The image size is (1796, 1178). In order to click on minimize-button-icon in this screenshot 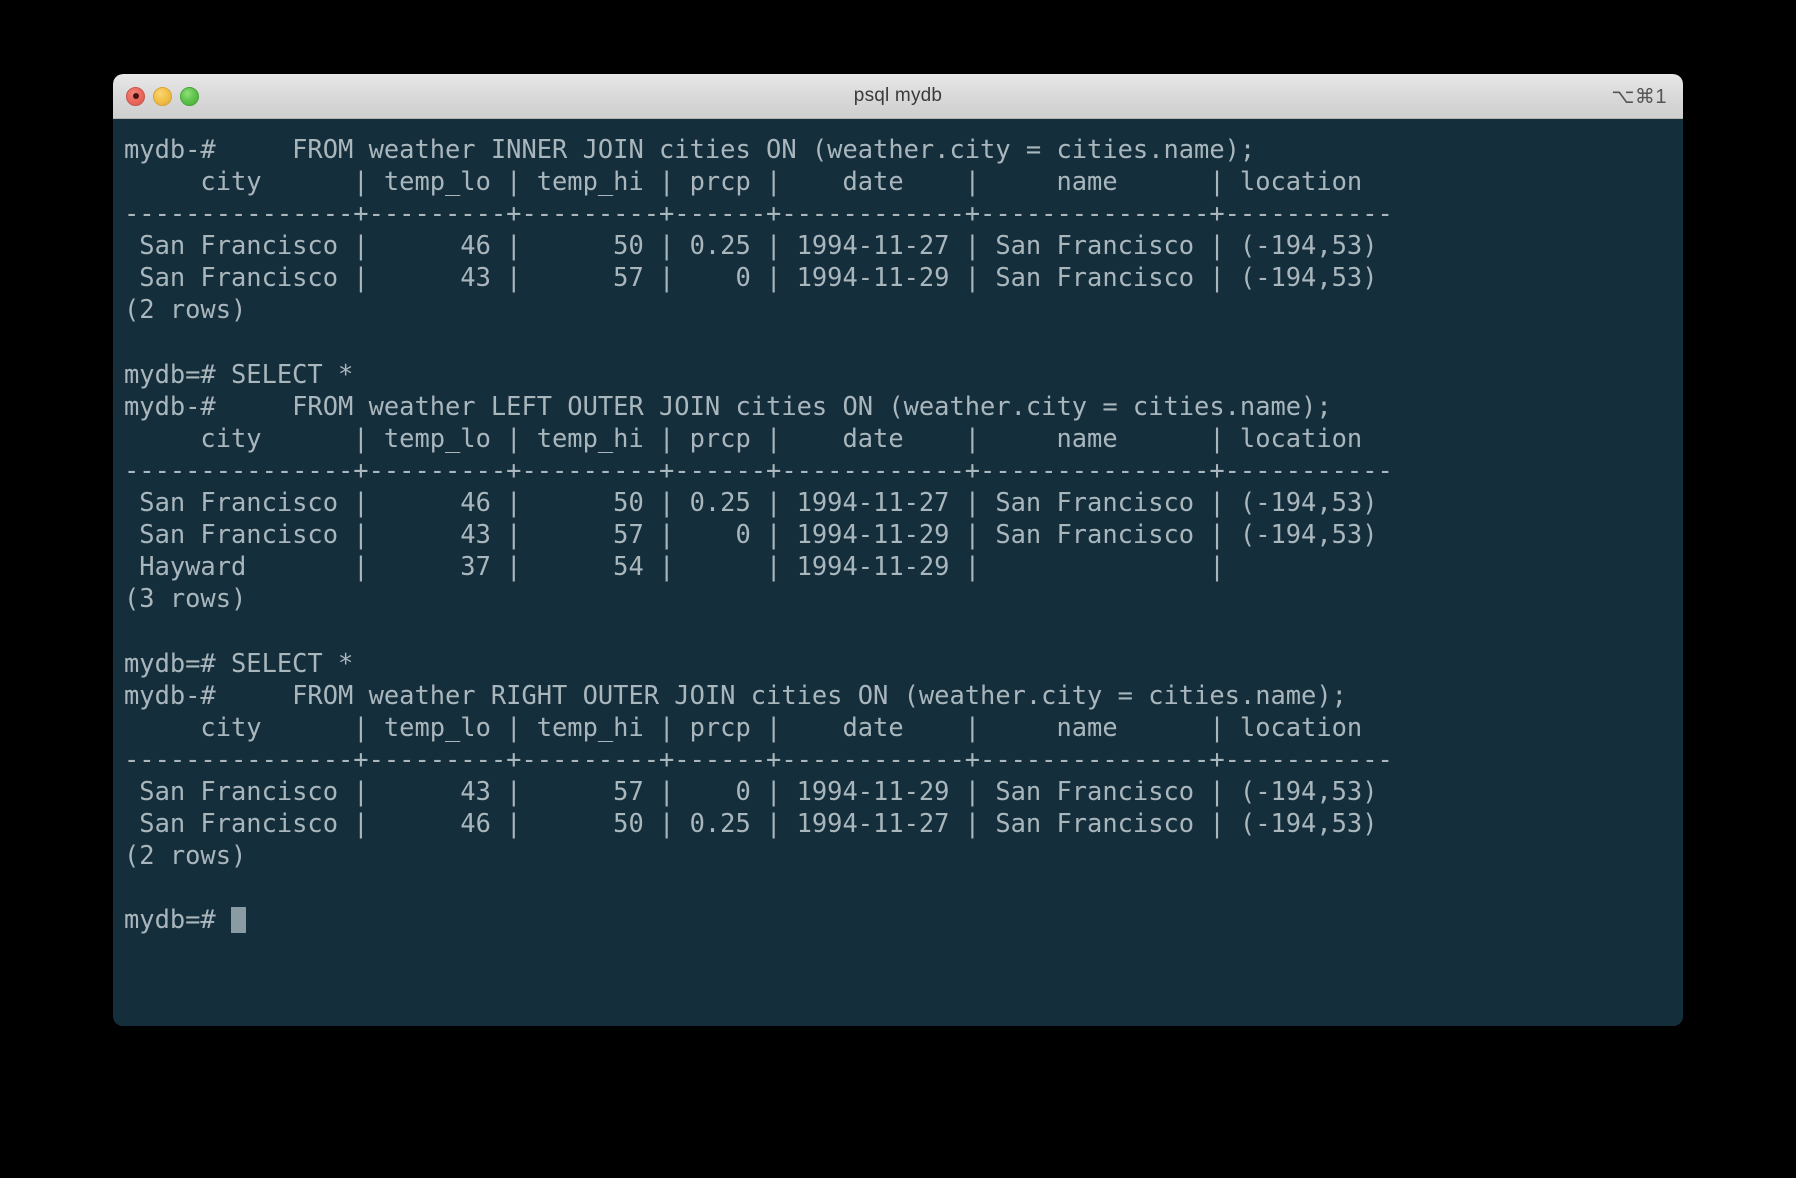, I will do `click(162, 96)`.